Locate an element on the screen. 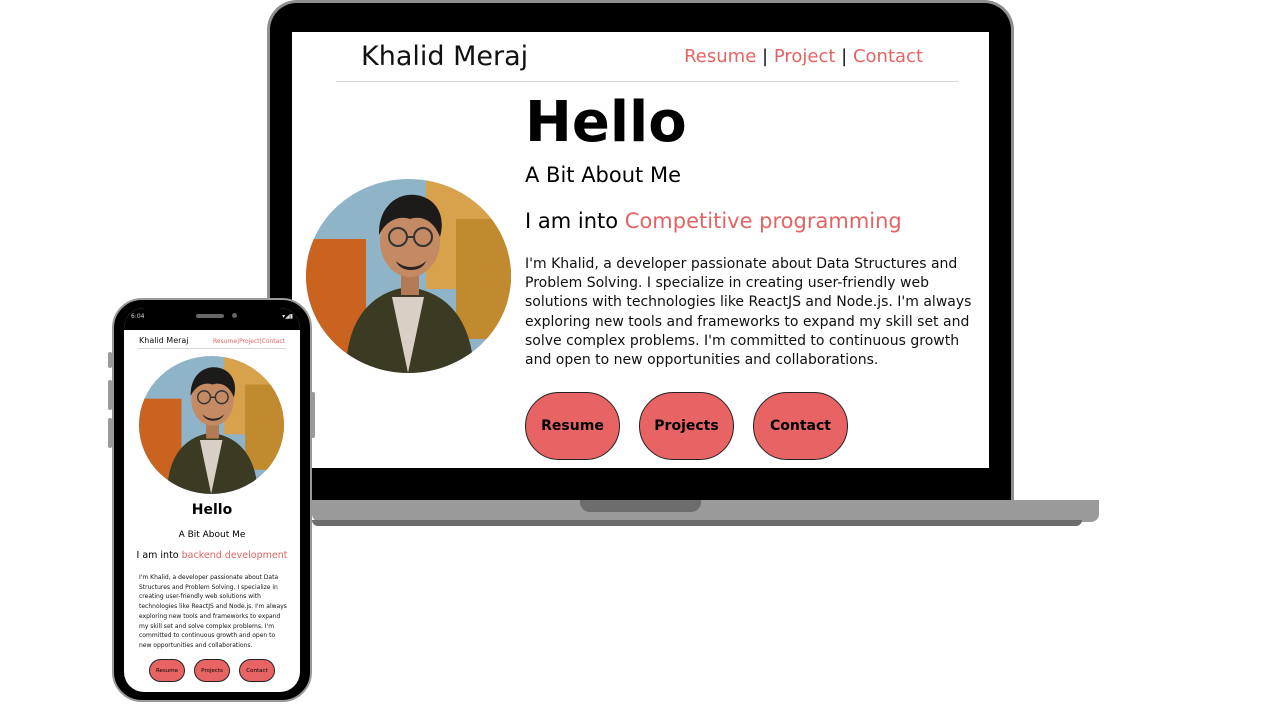  interests-line: I am into Competitive programming is located at coordinates (713, 221).